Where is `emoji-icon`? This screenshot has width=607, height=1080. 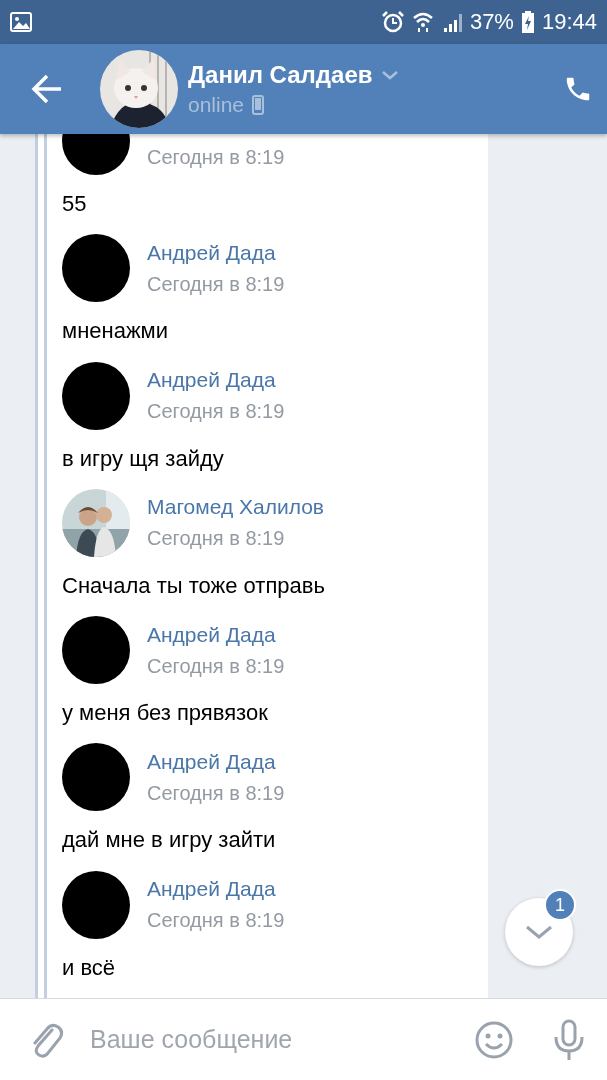
emoji-icon is located at coordinates (494, 1039).